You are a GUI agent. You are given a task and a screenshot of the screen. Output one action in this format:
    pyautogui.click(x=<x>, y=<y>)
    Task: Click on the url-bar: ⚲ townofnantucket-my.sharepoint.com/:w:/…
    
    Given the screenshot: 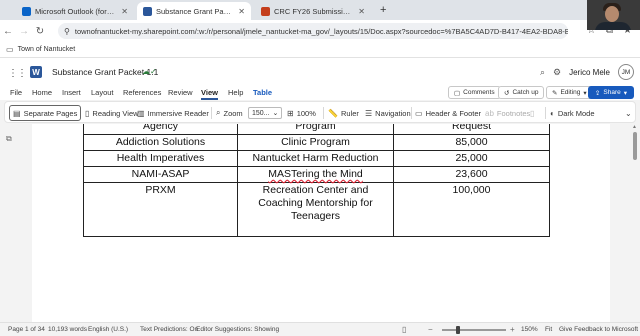 What is the action you would take?
    pyautogui.click(x=313, y=31)
    